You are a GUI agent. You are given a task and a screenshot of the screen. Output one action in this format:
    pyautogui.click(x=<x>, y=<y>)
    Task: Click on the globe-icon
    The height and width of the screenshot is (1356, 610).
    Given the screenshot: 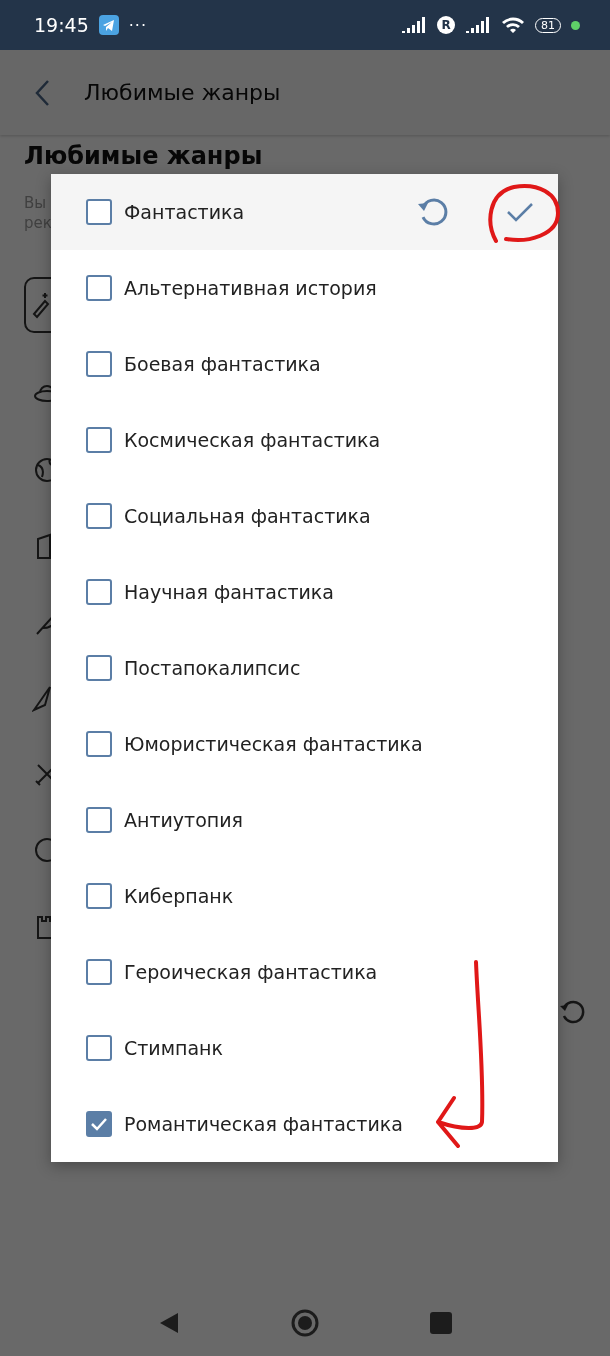 What is the action you would take?
    pyautogui.click(x=41, y=470)
    